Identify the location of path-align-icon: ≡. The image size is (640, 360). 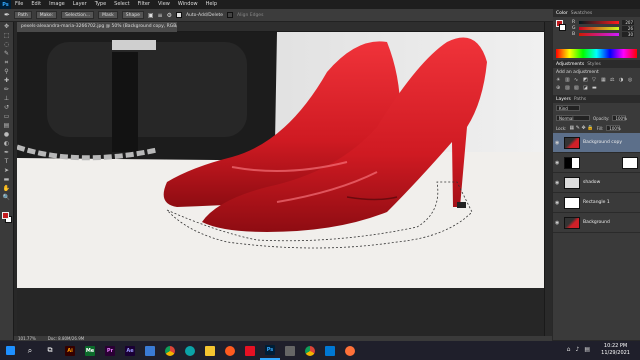
(160, 15).